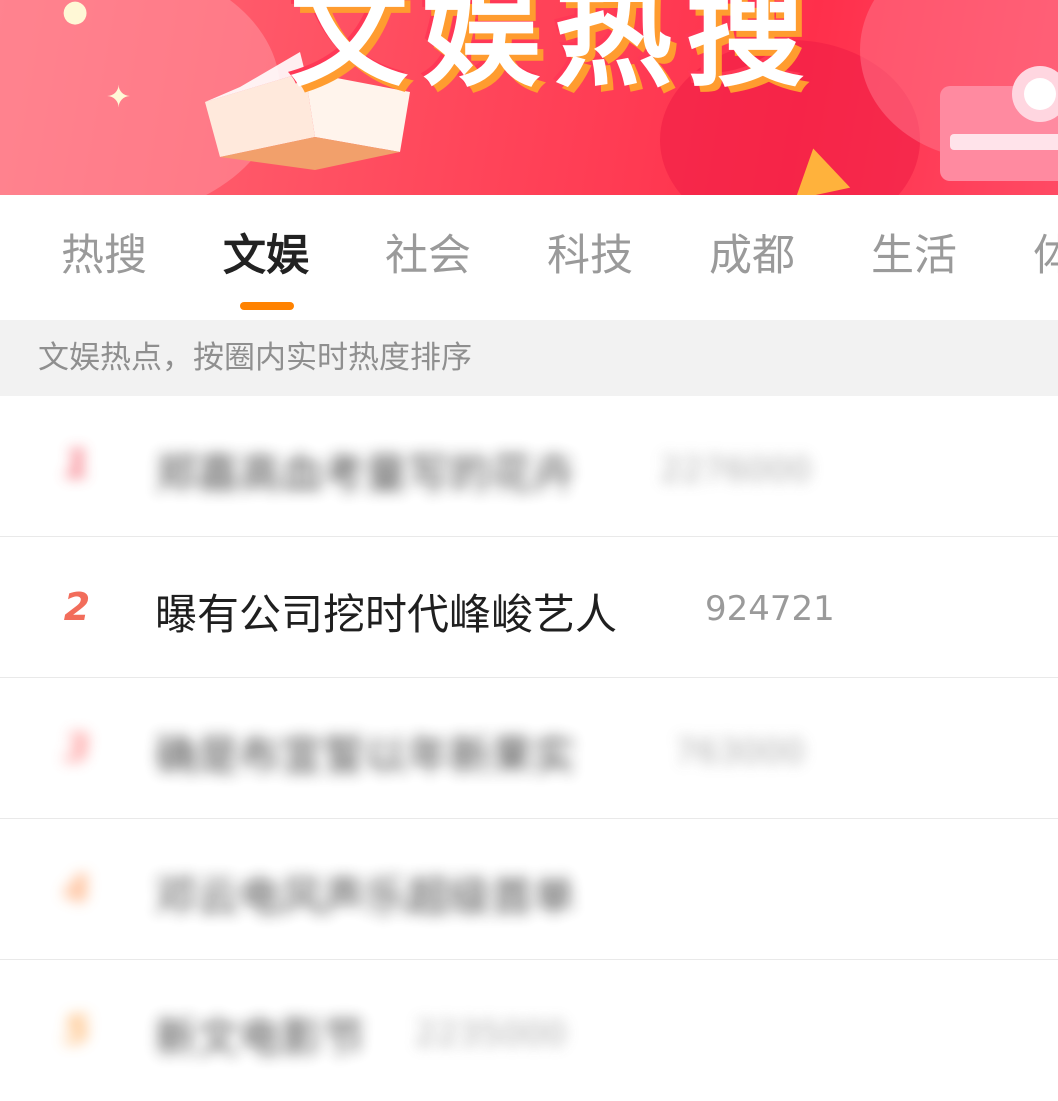 The height and width of the screenshot is (1101, 1058). What do you see at coordinates (529, 257) in the screenshot?
I see `tab-bar: 热搜 文娱 社会 科技 成都 生活 体` at bounding box center [529, 257].